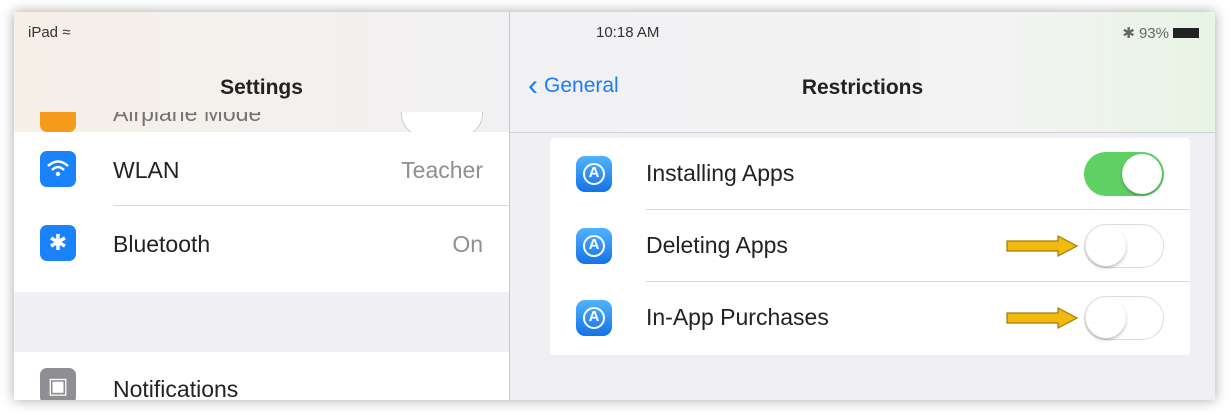 The width and height of the screenshot is (1231, 415). I want to click on wifi-icon, so click(58, 169).